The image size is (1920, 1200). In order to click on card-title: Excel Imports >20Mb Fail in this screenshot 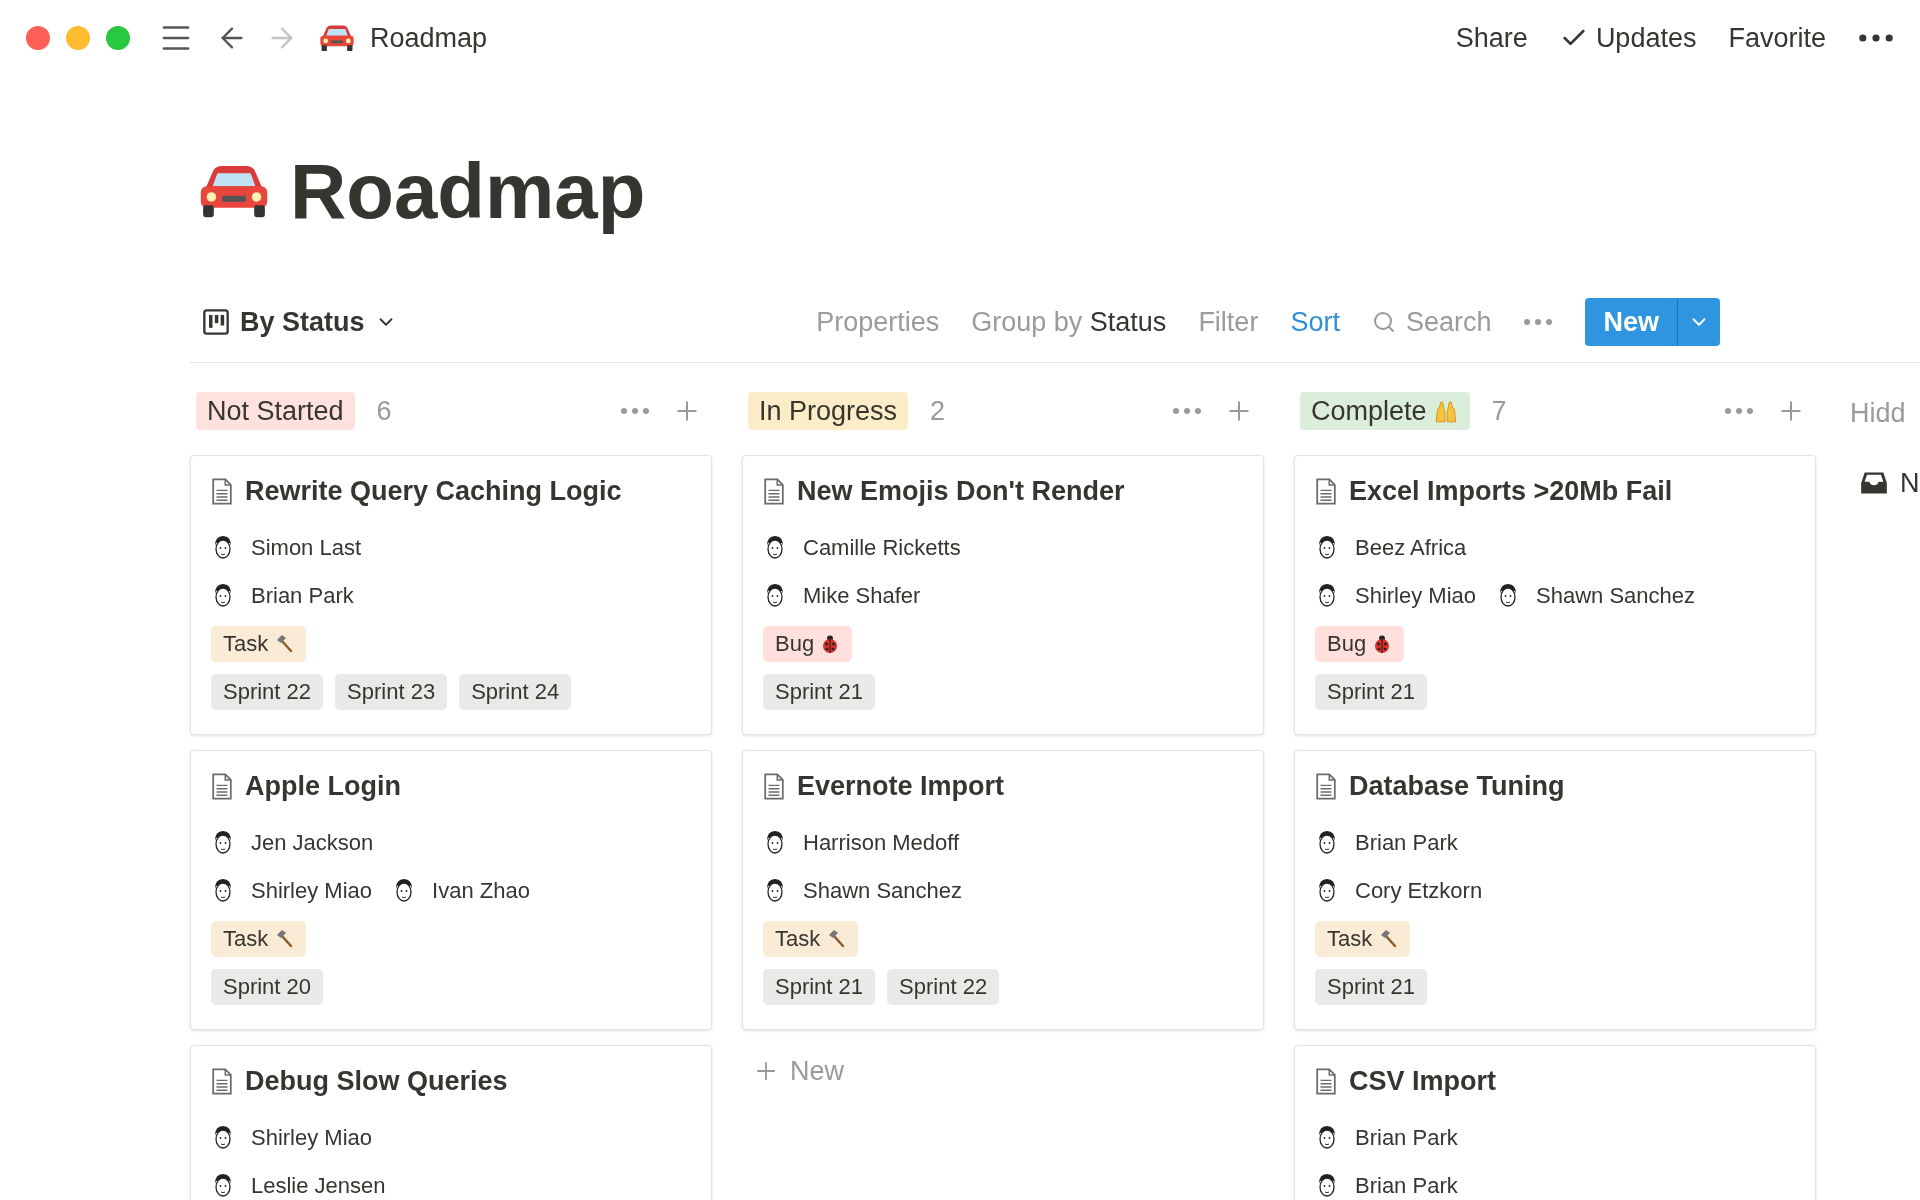, I will do `click(1511, 491)`.